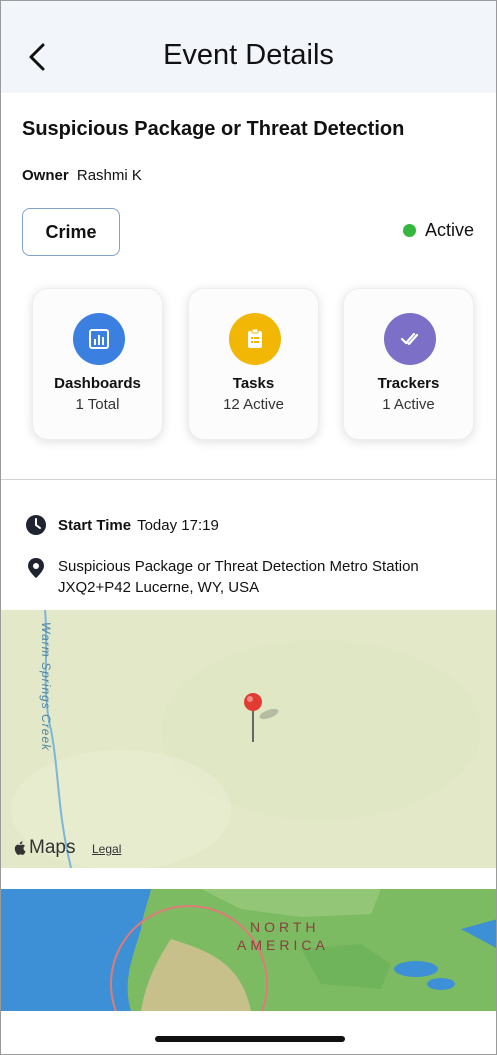  I want to click on owner-label: Owner, so click(45, 175).